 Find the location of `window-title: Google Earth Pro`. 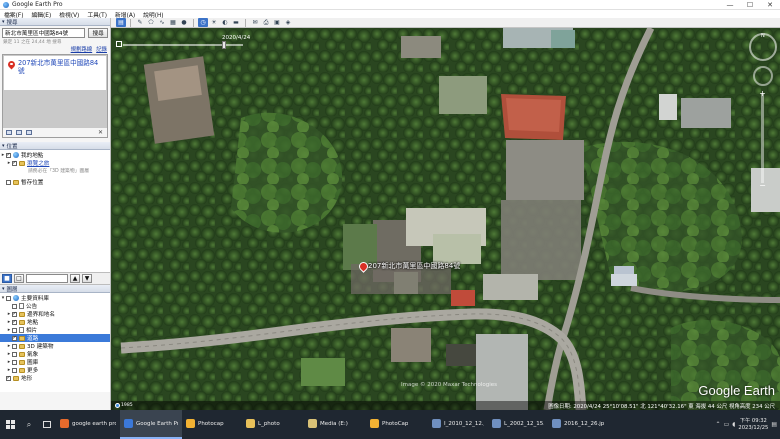

window-title: Google Earth Pro is located at coordinates (37, 4).